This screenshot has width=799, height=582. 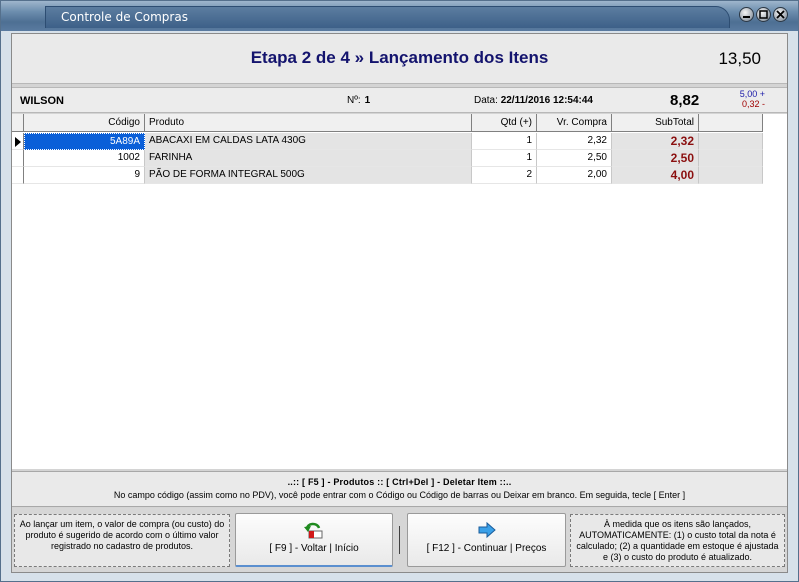 I want to click on minimize-icon, so click(x=746, y=17).